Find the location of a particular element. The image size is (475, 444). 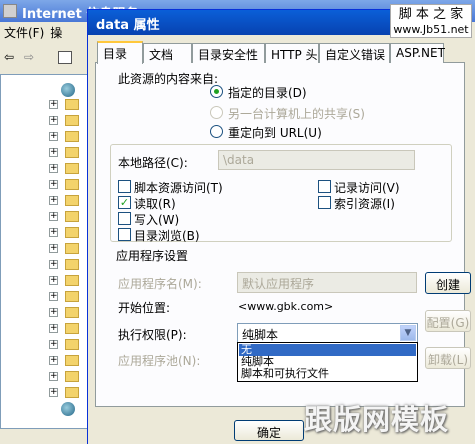

app-name-field: 默认应用程序 is located at coordinates (327, 282).